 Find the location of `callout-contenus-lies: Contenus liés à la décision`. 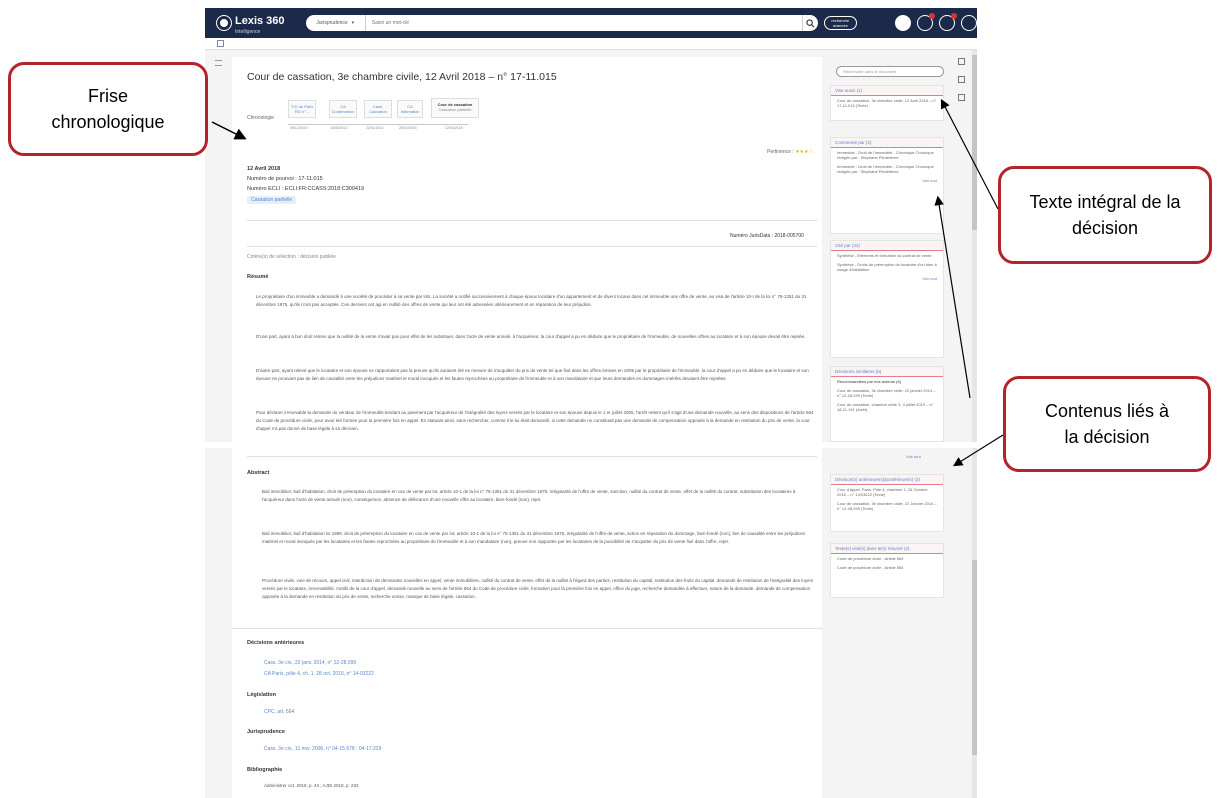

callout-contenus-lies: Contenus liés à la décision is located at coordinates (1107, 424).